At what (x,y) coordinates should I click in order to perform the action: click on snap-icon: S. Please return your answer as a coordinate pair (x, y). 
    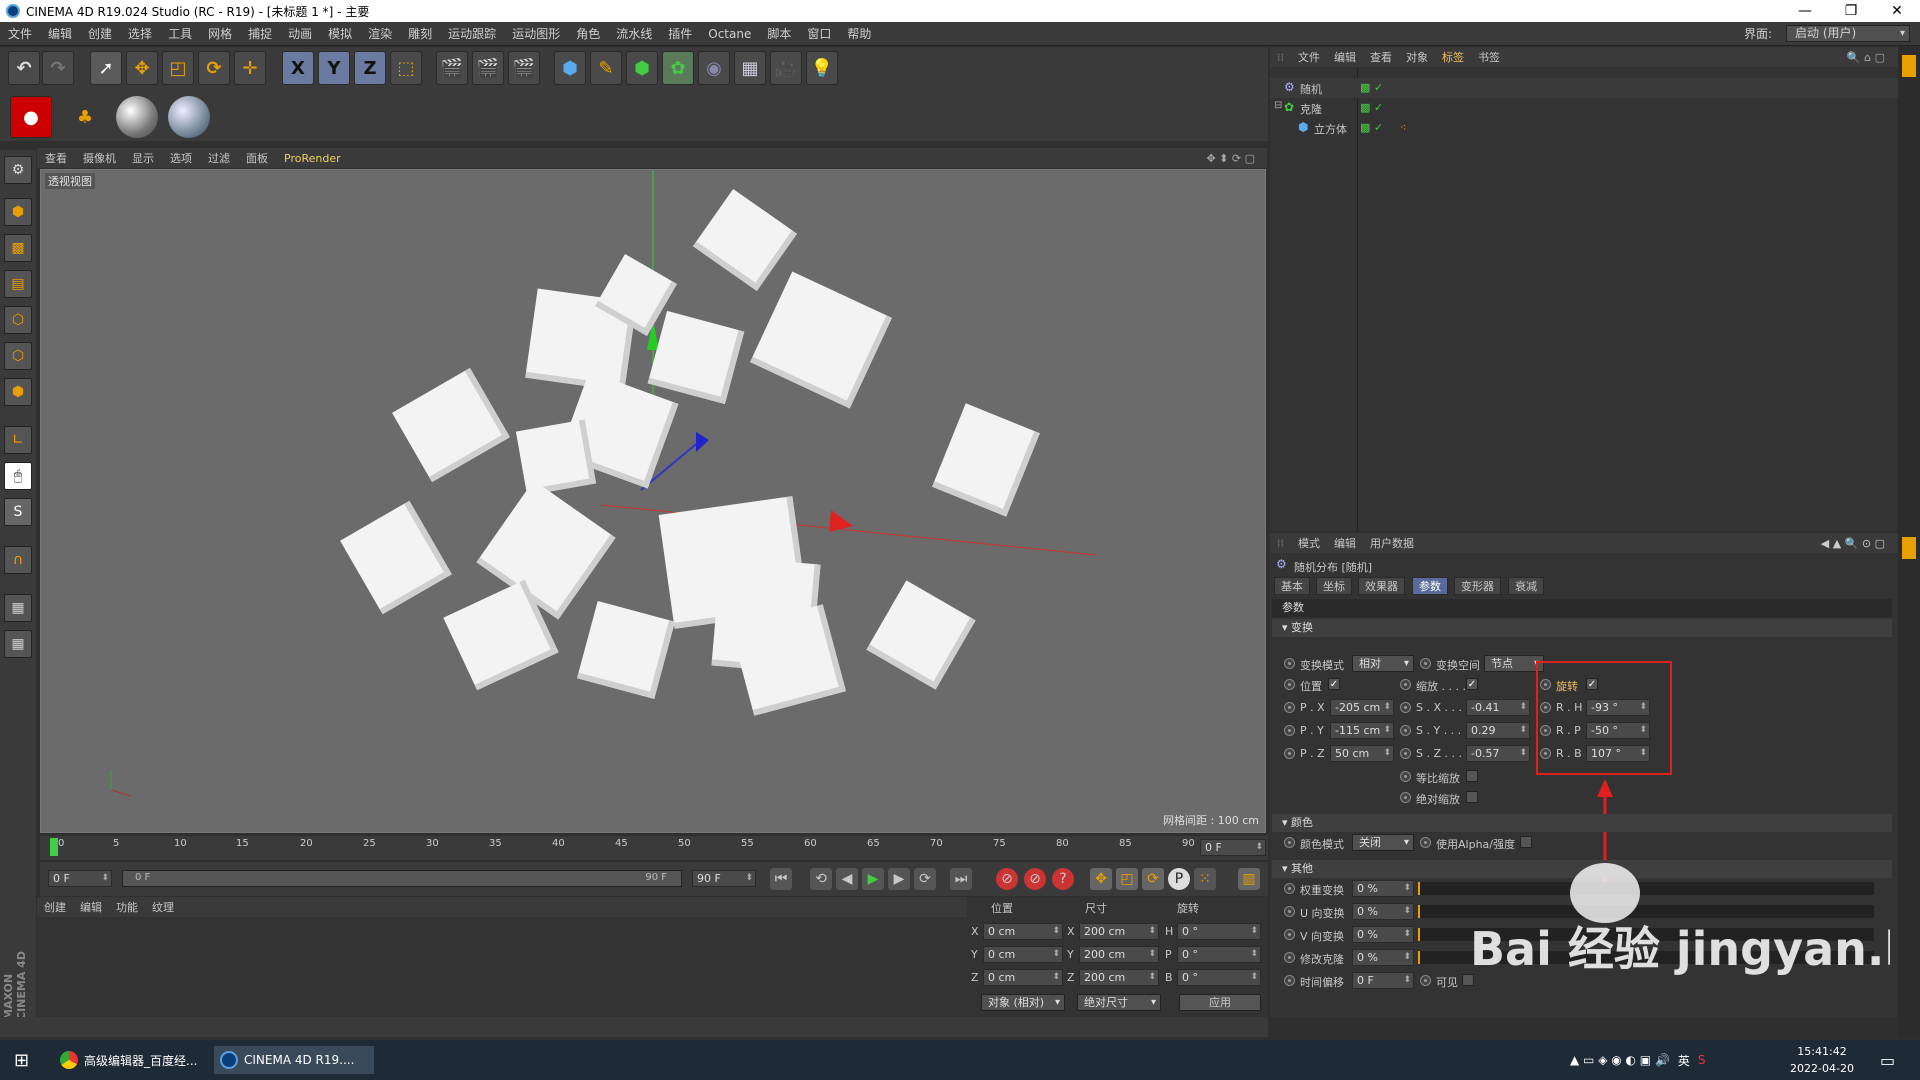
    Looking at the image, I should click on (18, 512).